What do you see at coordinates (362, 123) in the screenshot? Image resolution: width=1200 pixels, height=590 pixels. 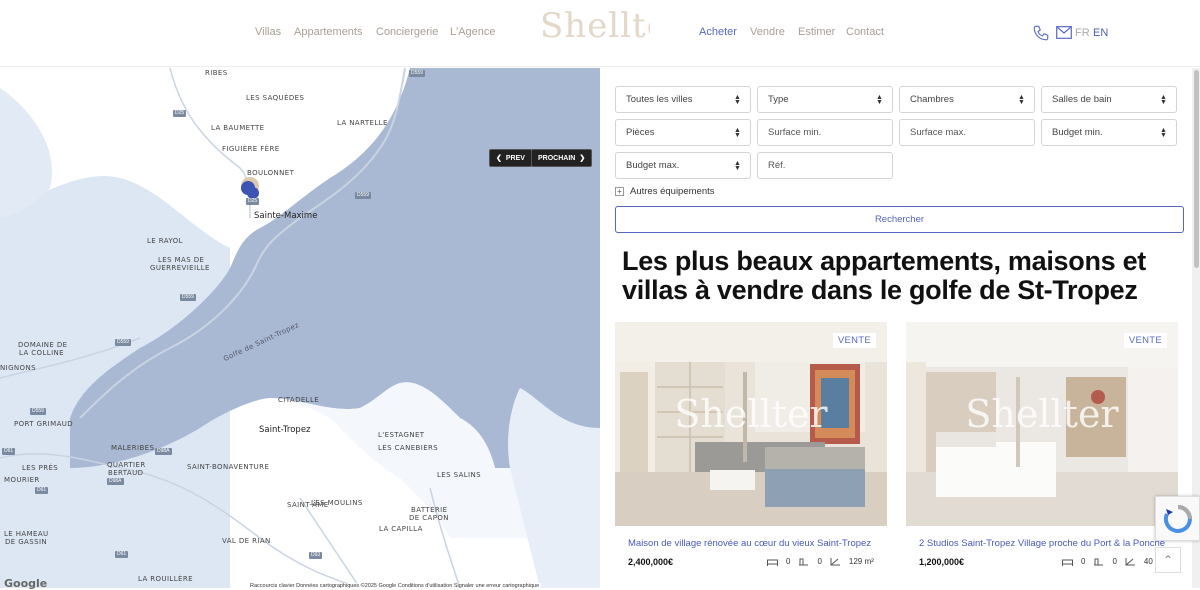 I see `map-label: LA NARTELLE` at bounding box center [362, 123].